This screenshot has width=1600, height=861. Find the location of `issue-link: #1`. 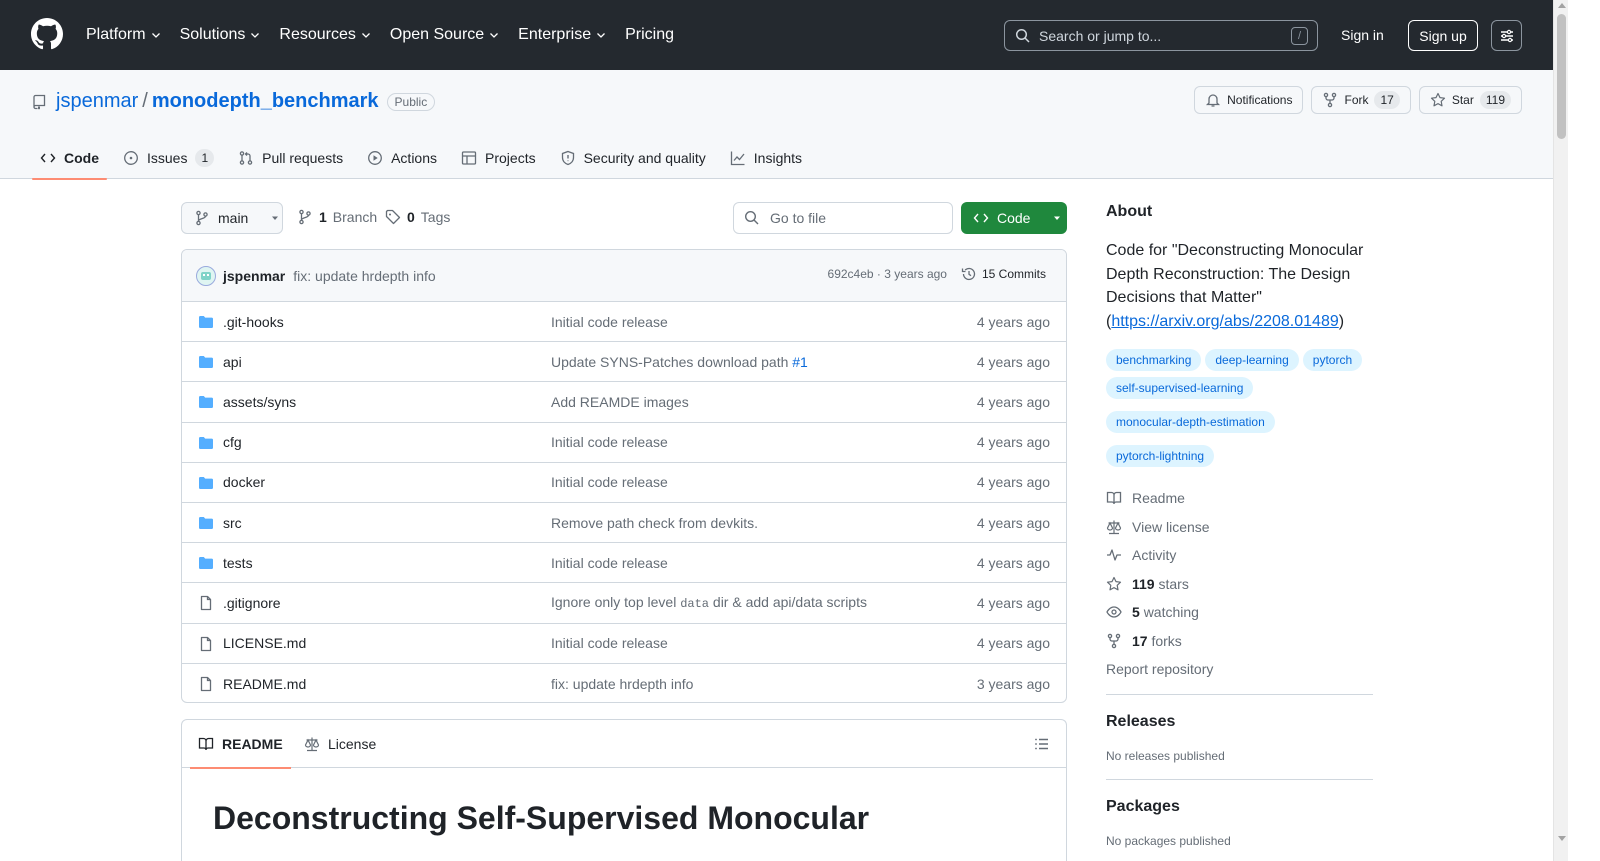

issue-link: #1 is located at coordinates (800, 362).